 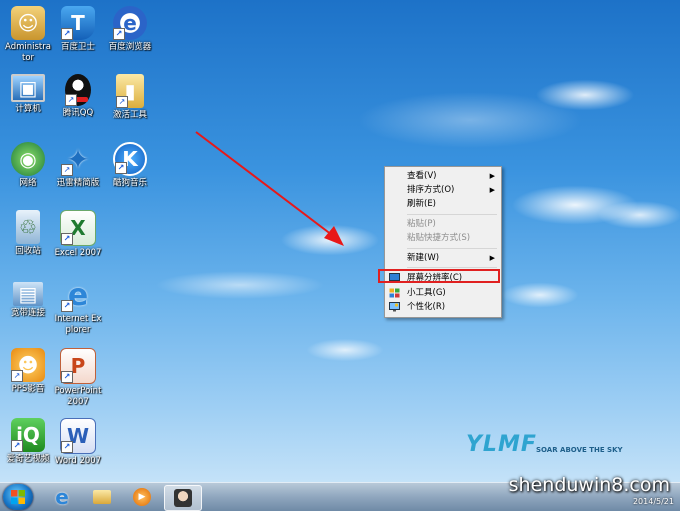 What do you see at coordinates (426, 293) in the screenshot?
I see `menu-item-label: 小工具(G)` at bounding box center [426, 293].